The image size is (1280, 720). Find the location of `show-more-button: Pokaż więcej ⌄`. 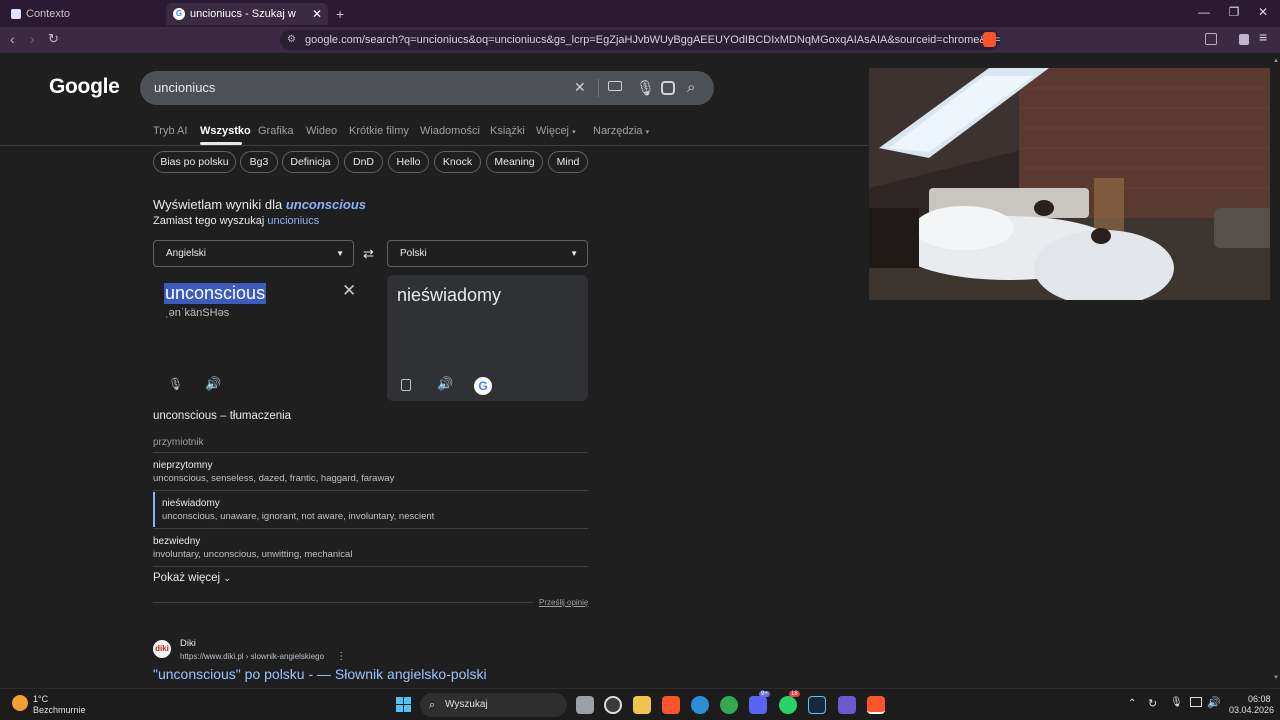

show-more-button: Pokaż więcej ⌄ is located at coordinates (192, 578).